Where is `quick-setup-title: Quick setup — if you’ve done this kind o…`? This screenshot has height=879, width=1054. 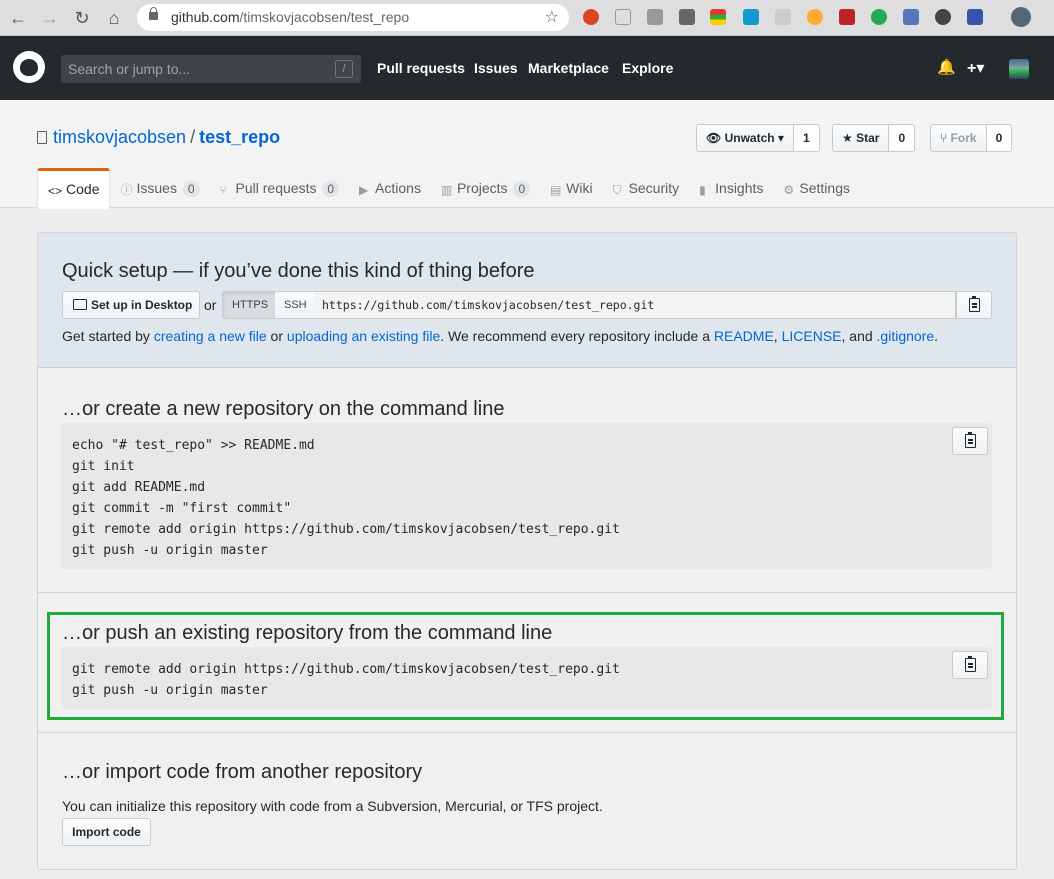
quick-setup-title: Quick setup — if you’ve done this kind o… is located at coordinates (298, 271).